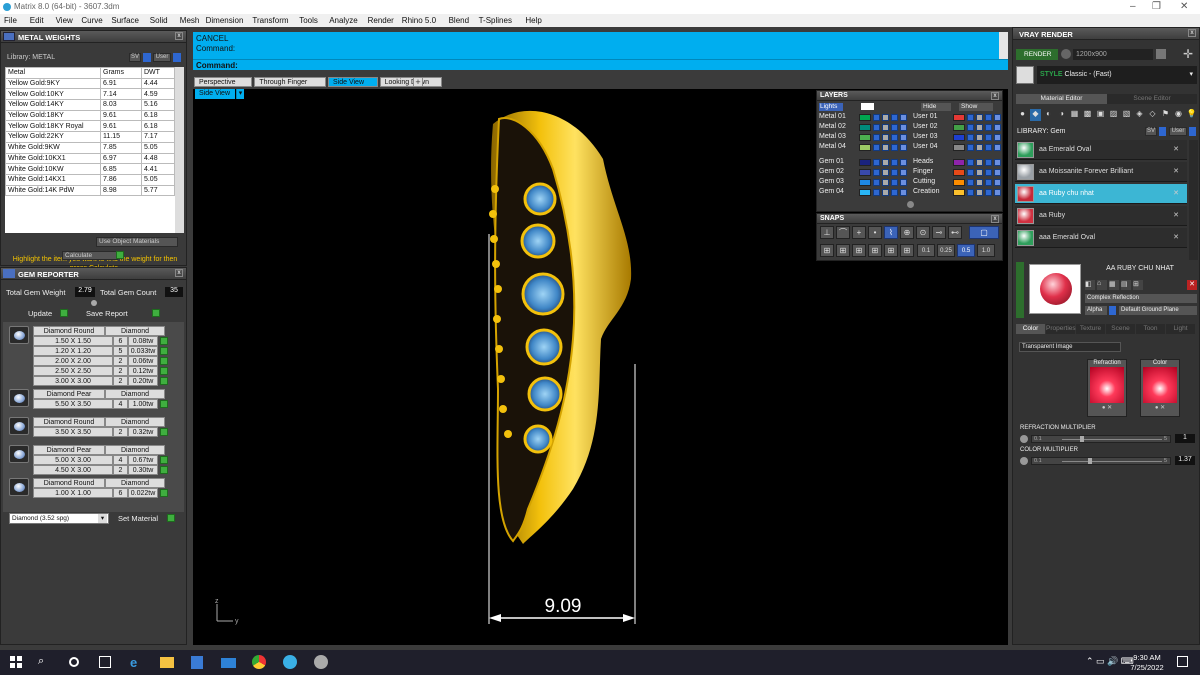  I want to click on remove-material-icon: ✕, so click(1176, 149).